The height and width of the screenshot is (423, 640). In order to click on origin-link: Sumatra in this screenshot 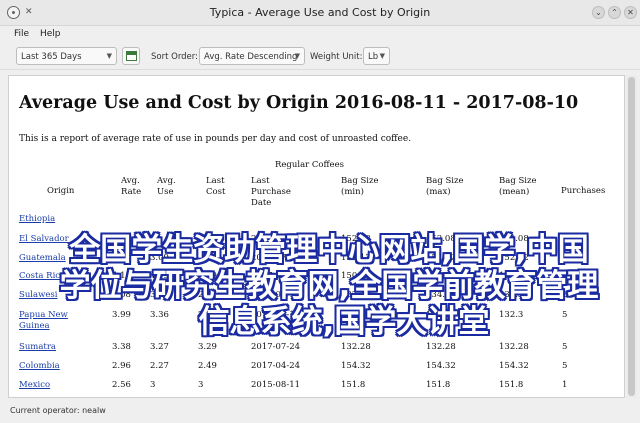, I will do `click(37, 347)`.